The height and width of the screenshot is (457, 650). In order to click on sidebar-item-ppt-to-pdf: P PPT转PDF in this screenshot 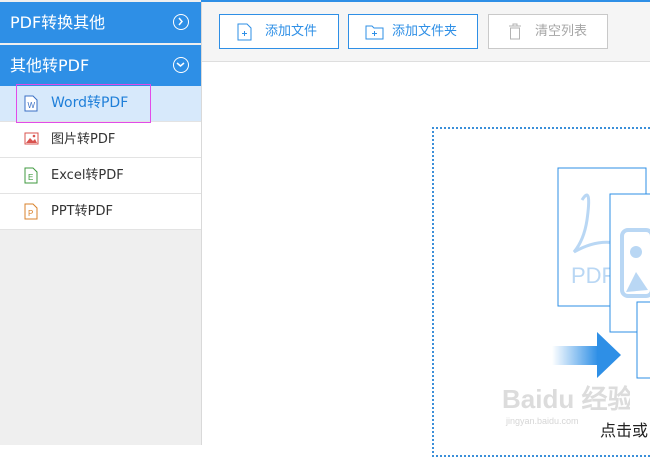, I will do `click(100, 212)`.